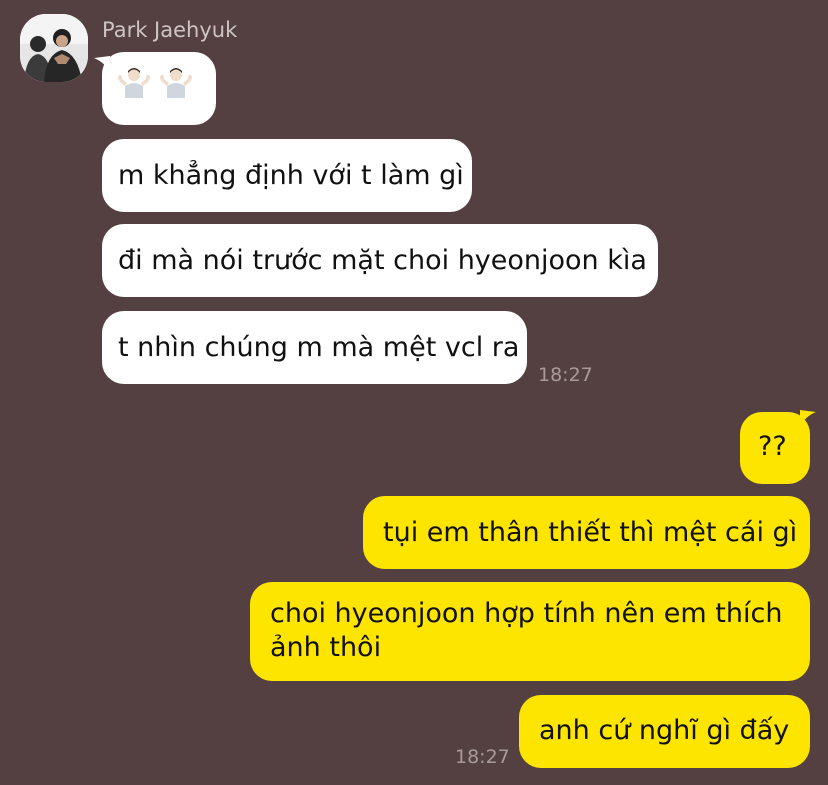 Image resolution: width=828 pixels, height=785 pixels. I want to click on sender-avatar, so click(54, 48).